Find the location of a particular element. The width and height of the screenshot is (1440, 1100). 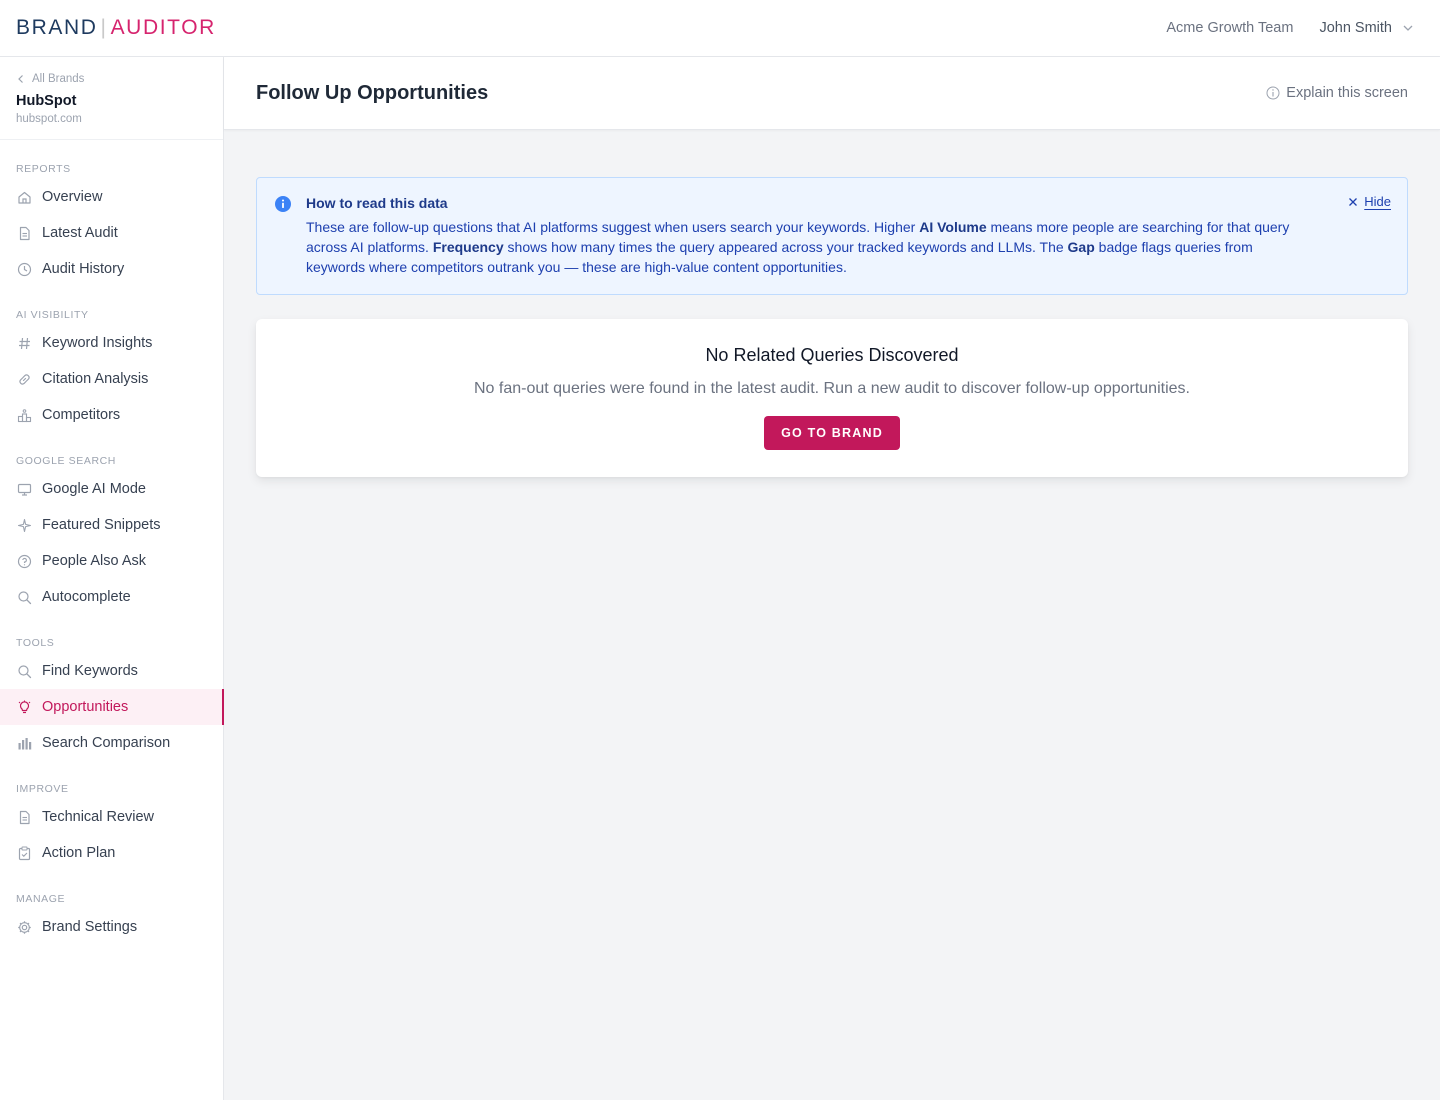

sidebar-item-label: Overview is located at coordinates (72, 197).